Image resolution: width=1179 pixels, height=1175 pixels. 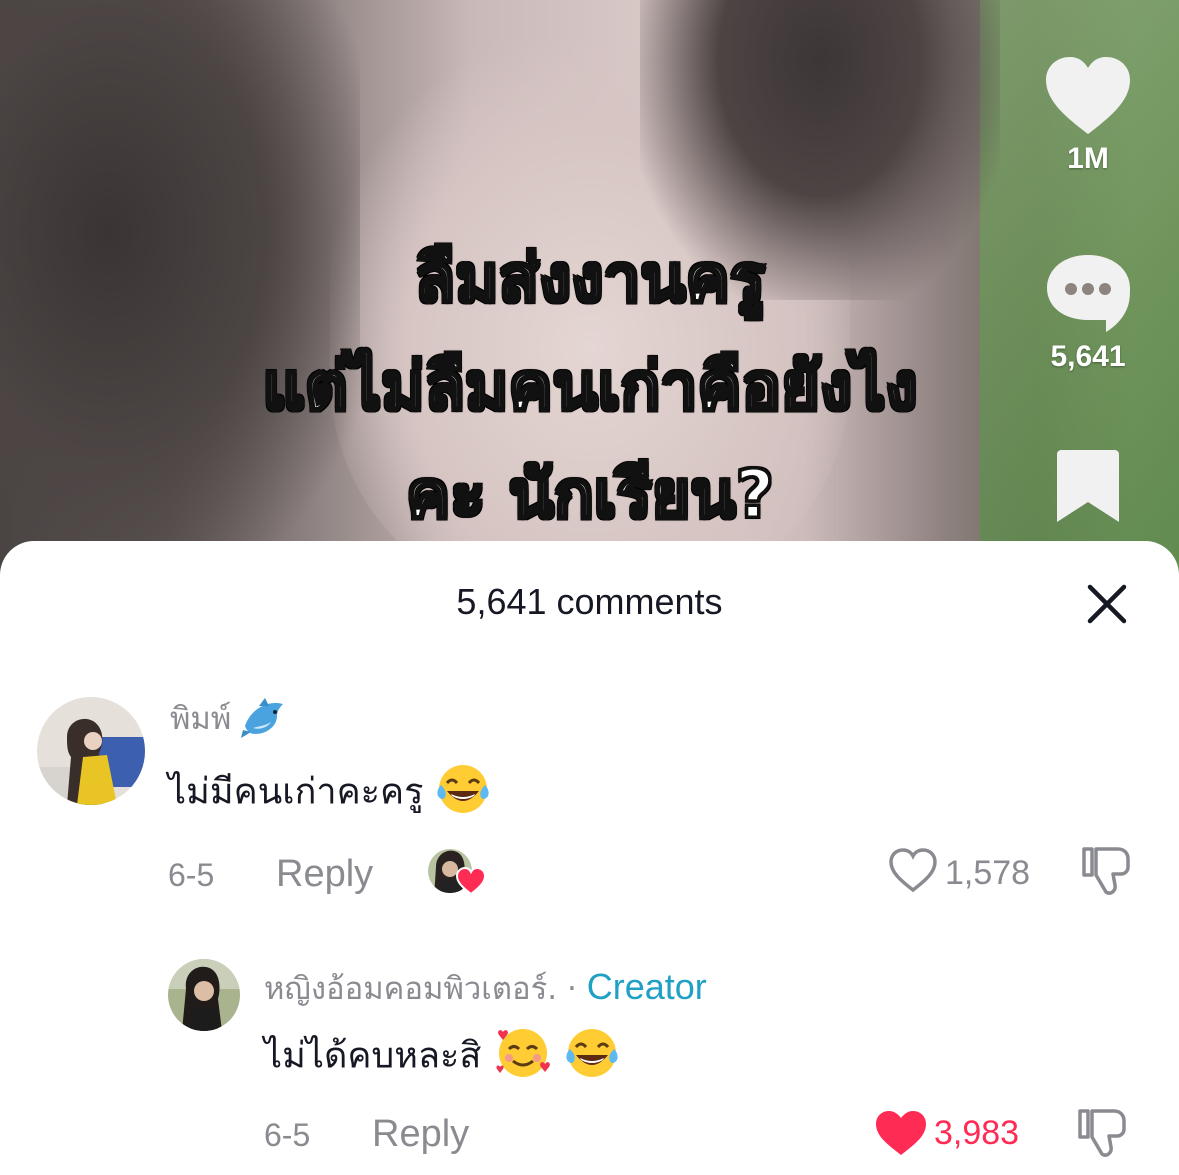 I want to click on comment-username: พิมพ์, so click(x=229, y=719).